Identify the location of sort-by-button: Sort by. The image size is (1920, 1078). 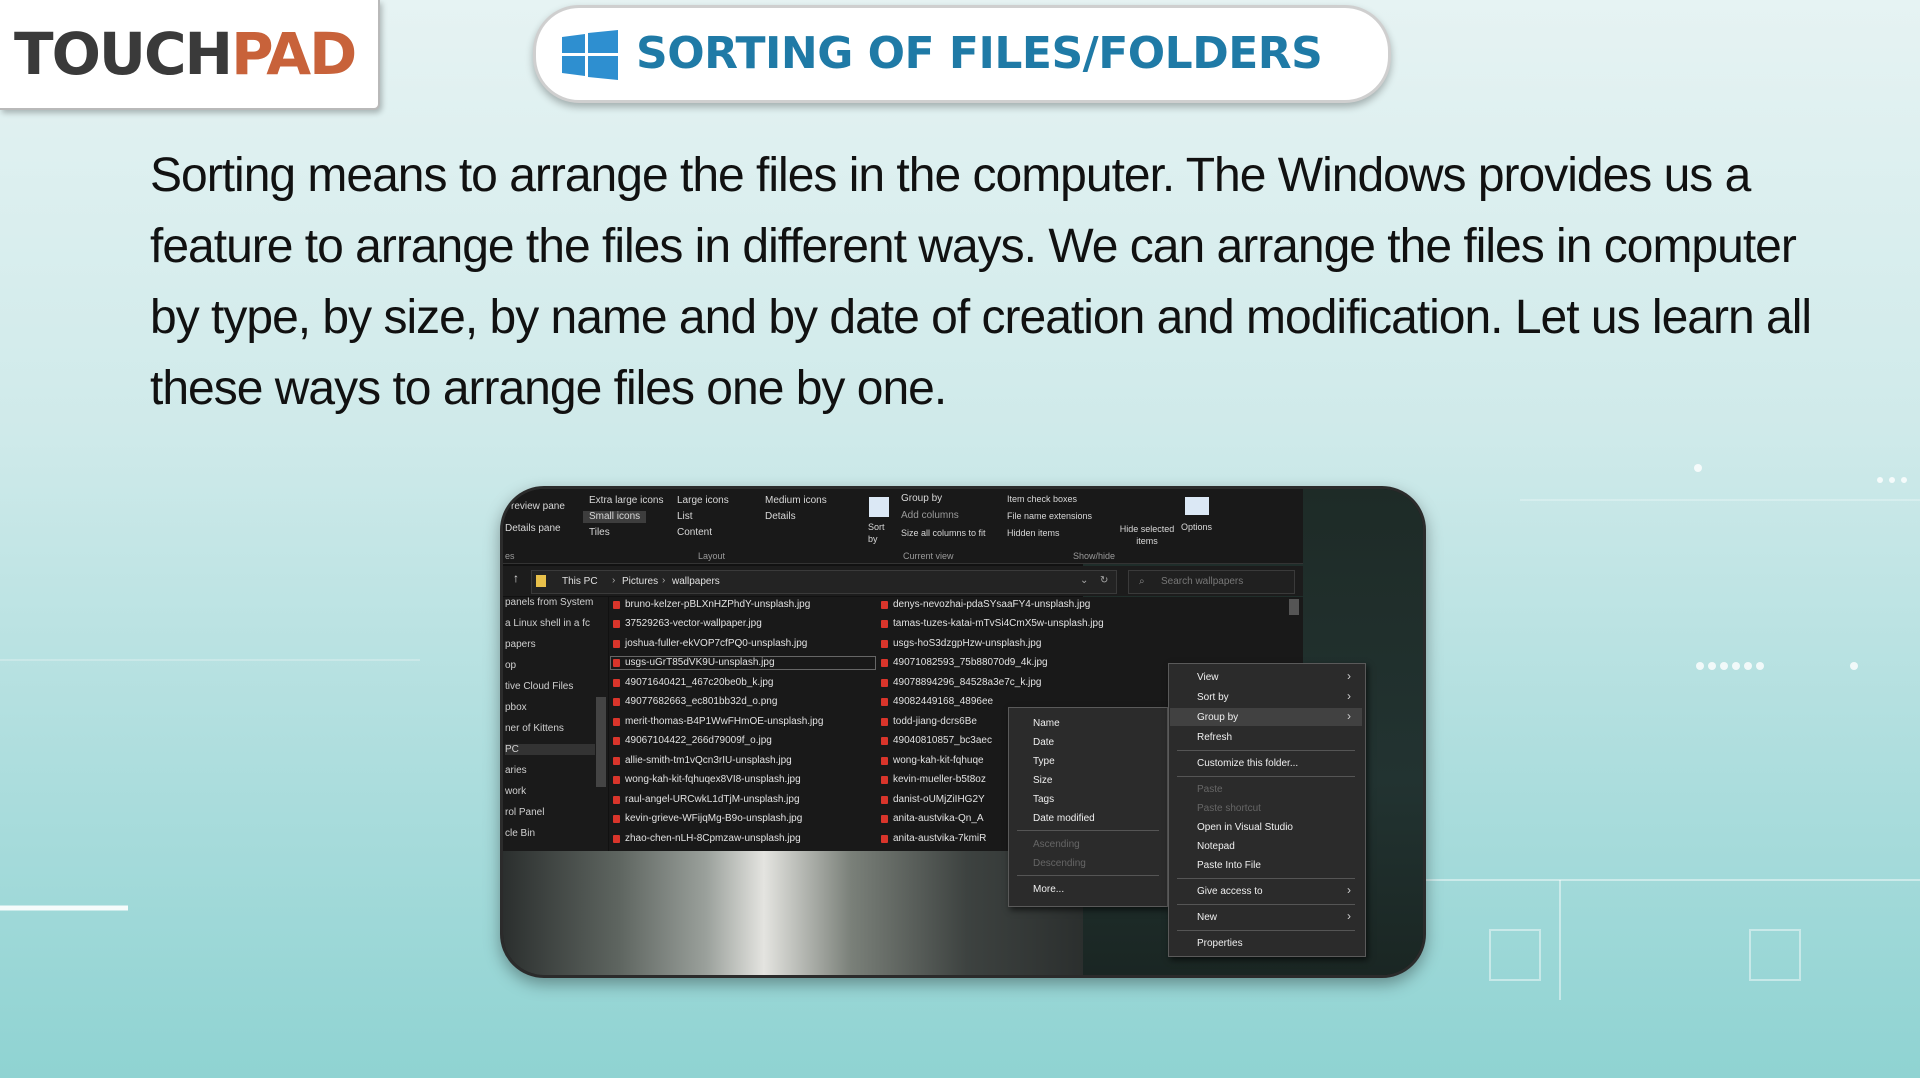
(876, 533).